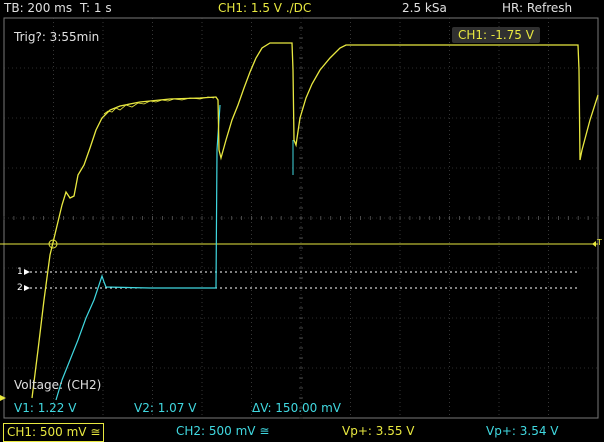  Describe the element at coordinates (20, 272) in the screenshot. I see `cursor-1-label: 1` at that location.